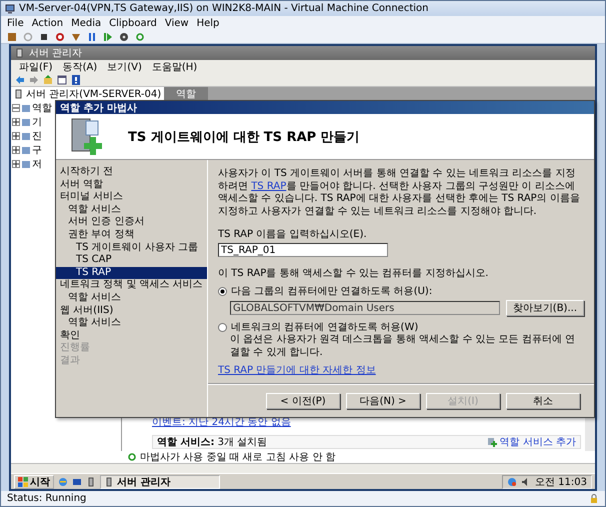 This screenshot has height=507, width=606. What do you see at coordinates (538, 442) in the screenshot?
I see `add-role-services-link: 역할 서비스 추가` at bounding box center [538, 442].